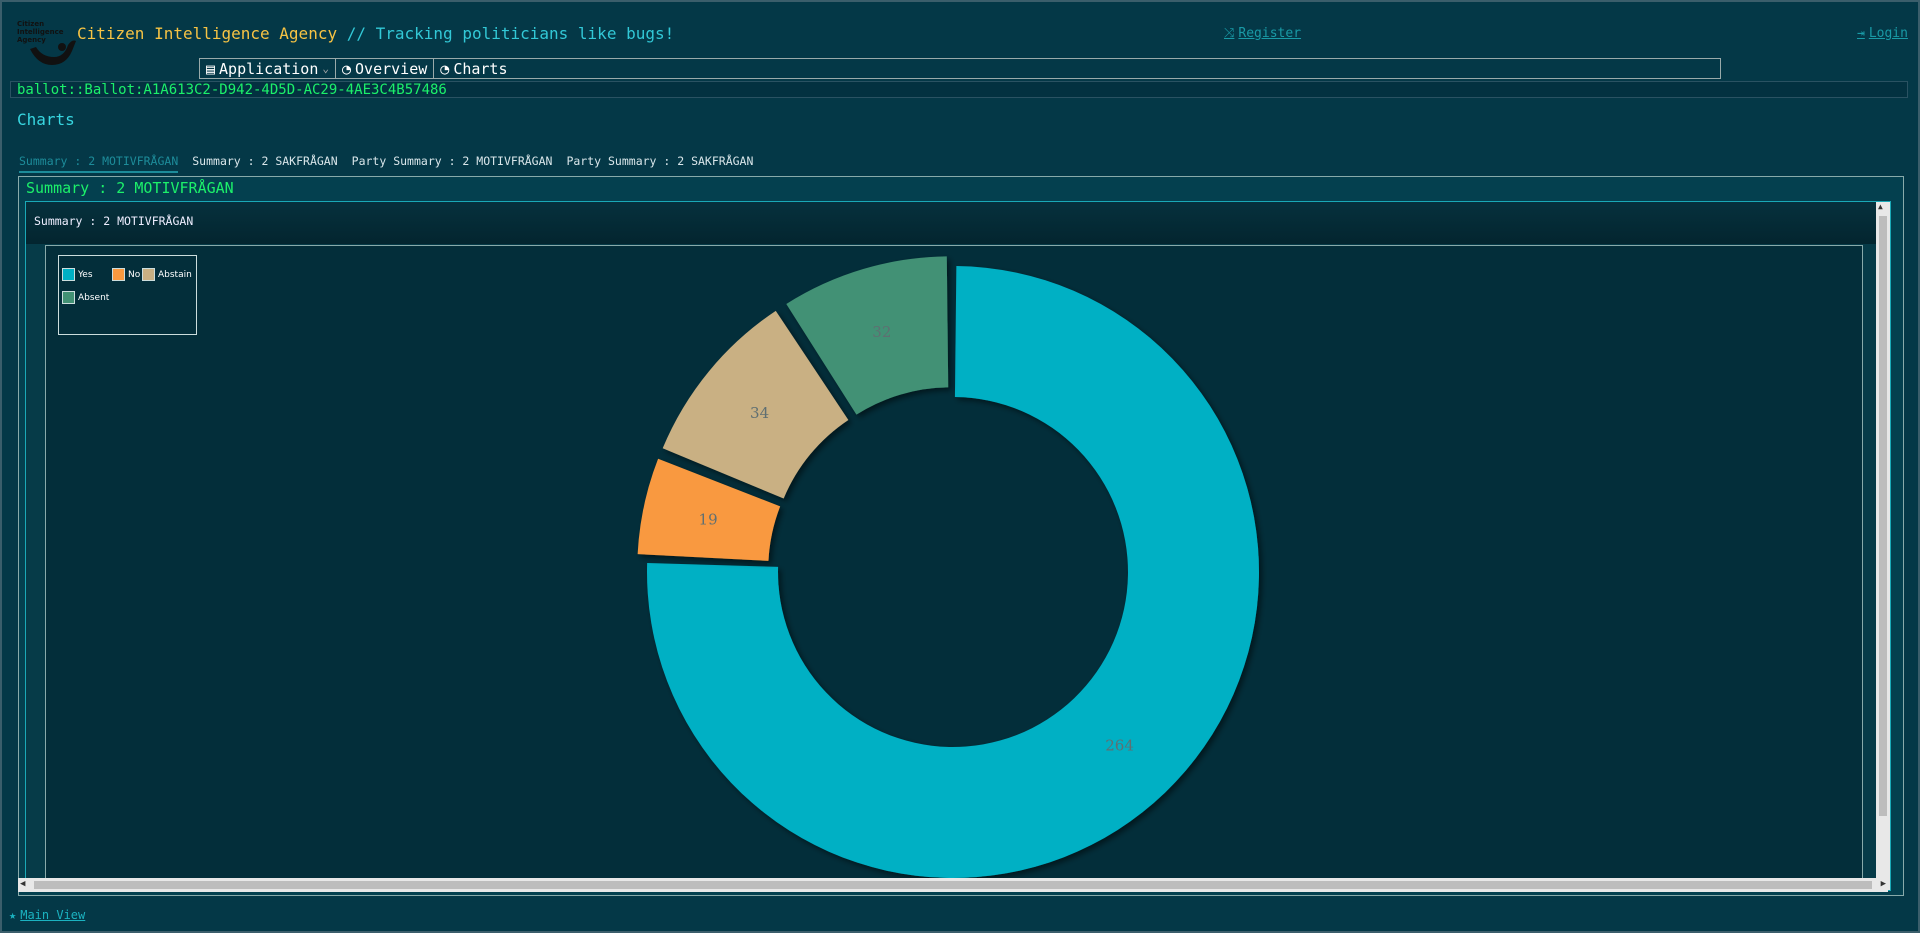 The width and height of the screenshot is (1920, 933). What do you see at coordinates (759, 413) in the screenshot?
I see `donut-label-abstain: 34` at bounding box center [759, 413].